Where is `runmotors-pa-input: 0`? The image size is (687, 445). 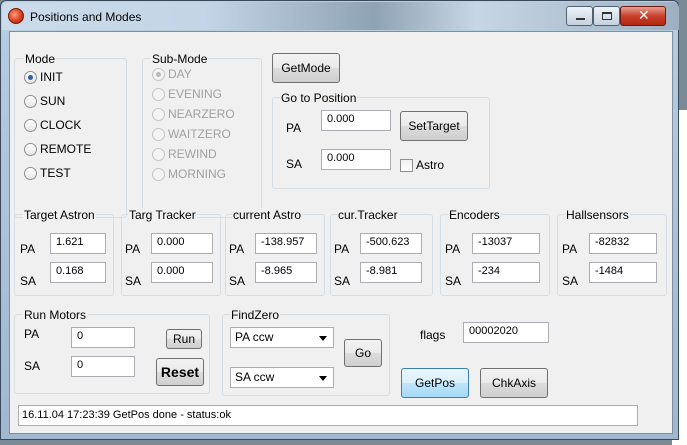 runmotors-pa-input: 0 is located at coordinates (103, 337).